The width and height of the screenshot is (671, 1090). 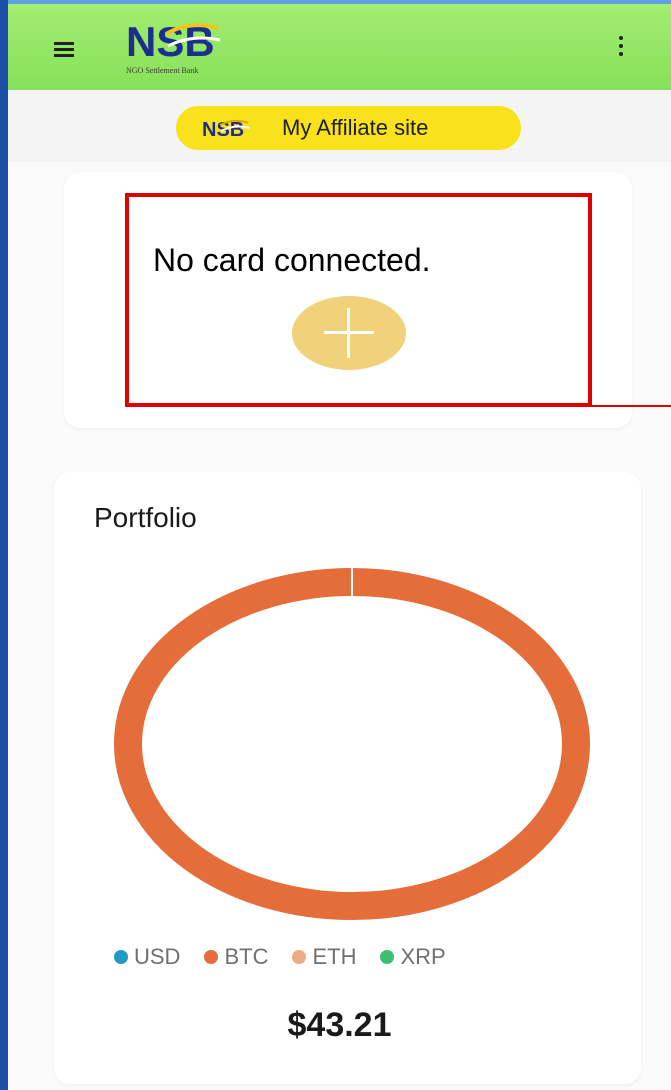 I want to click on app-header: NSB NGO Settlement Bank, so click(x=339, y=45).